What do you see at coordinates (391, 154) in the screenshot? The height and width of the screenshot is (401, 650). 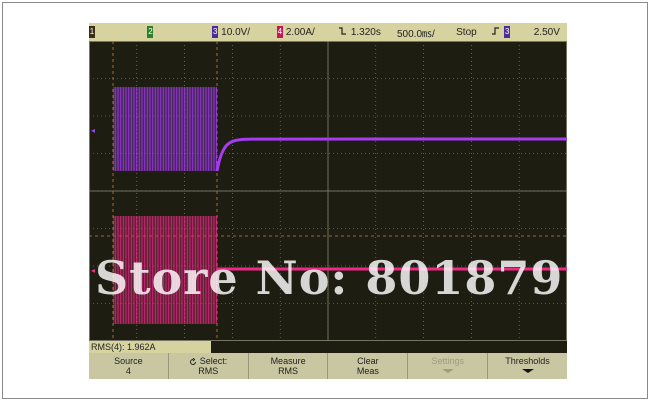 I see `ch3-settled-trace` at bounding box center [391, 154].